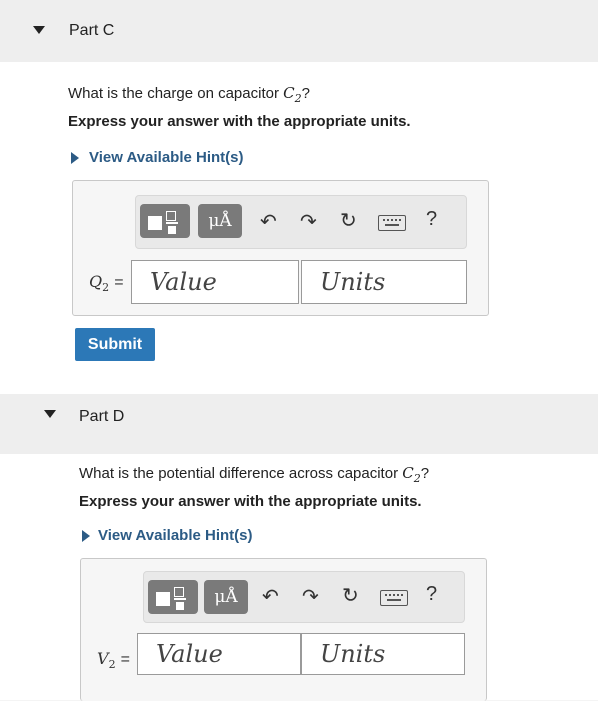 The width and height of the screenshot is (598, 701). What do you see at coordinates (173, 93) in the screenshot?
I see `question-text: What is the charge on capacitor` at bounding box center [173, 93].